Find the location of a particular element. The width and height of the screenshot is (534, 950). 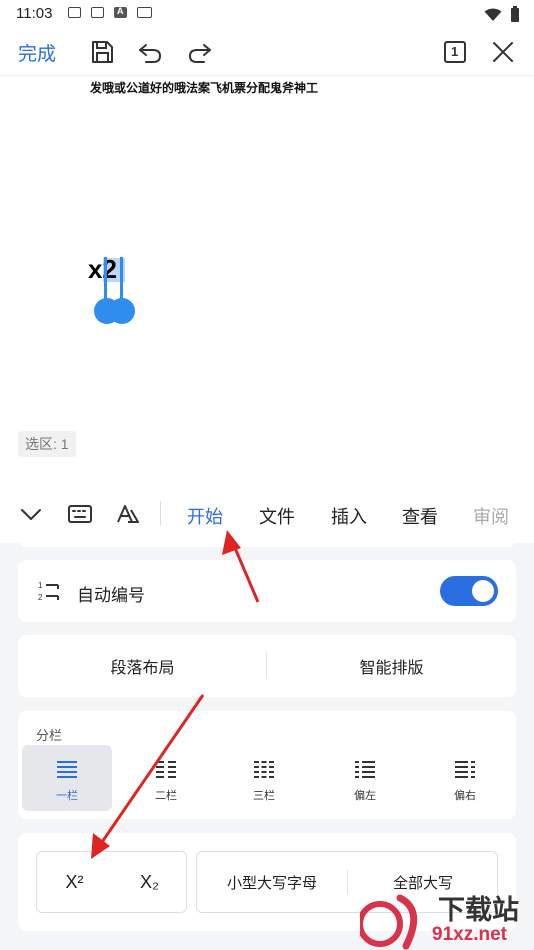

column-left-option: 偏左 is located at coordinates (365, 778).